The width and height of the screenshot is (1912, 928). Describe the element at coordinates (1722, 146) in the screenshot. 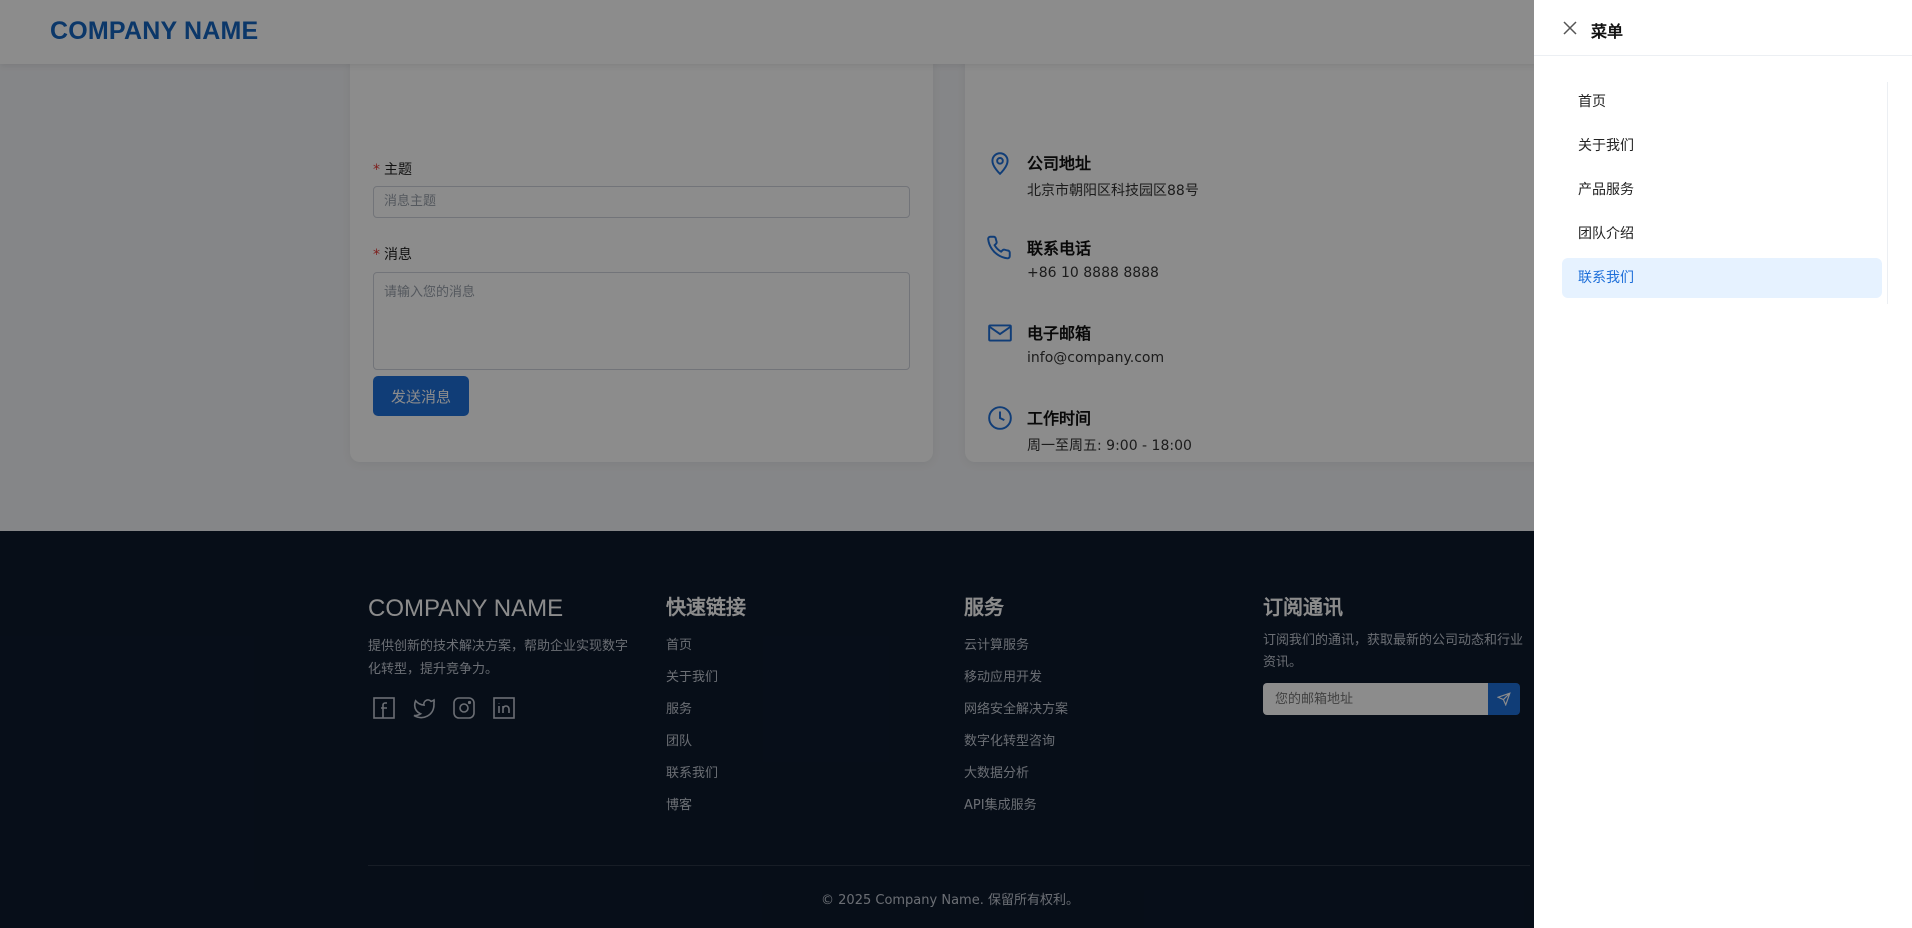

I see `menu-item-about: 关于我们` at that location.